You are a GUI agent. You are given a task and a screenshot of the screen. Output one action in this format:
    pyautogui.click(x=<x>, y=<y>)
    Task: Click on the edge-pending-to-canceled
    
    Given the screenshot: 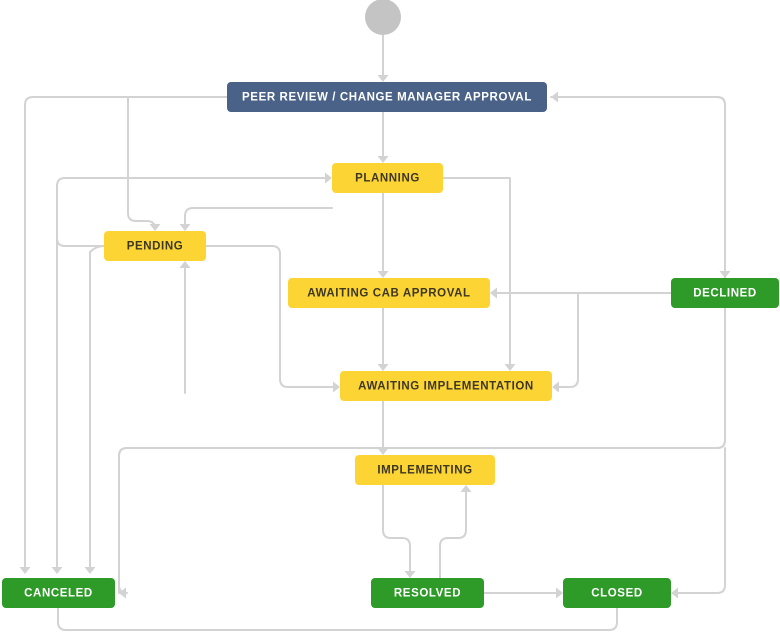 What is the action you would take?
    pyautogui.click(x=94, y=409)
    